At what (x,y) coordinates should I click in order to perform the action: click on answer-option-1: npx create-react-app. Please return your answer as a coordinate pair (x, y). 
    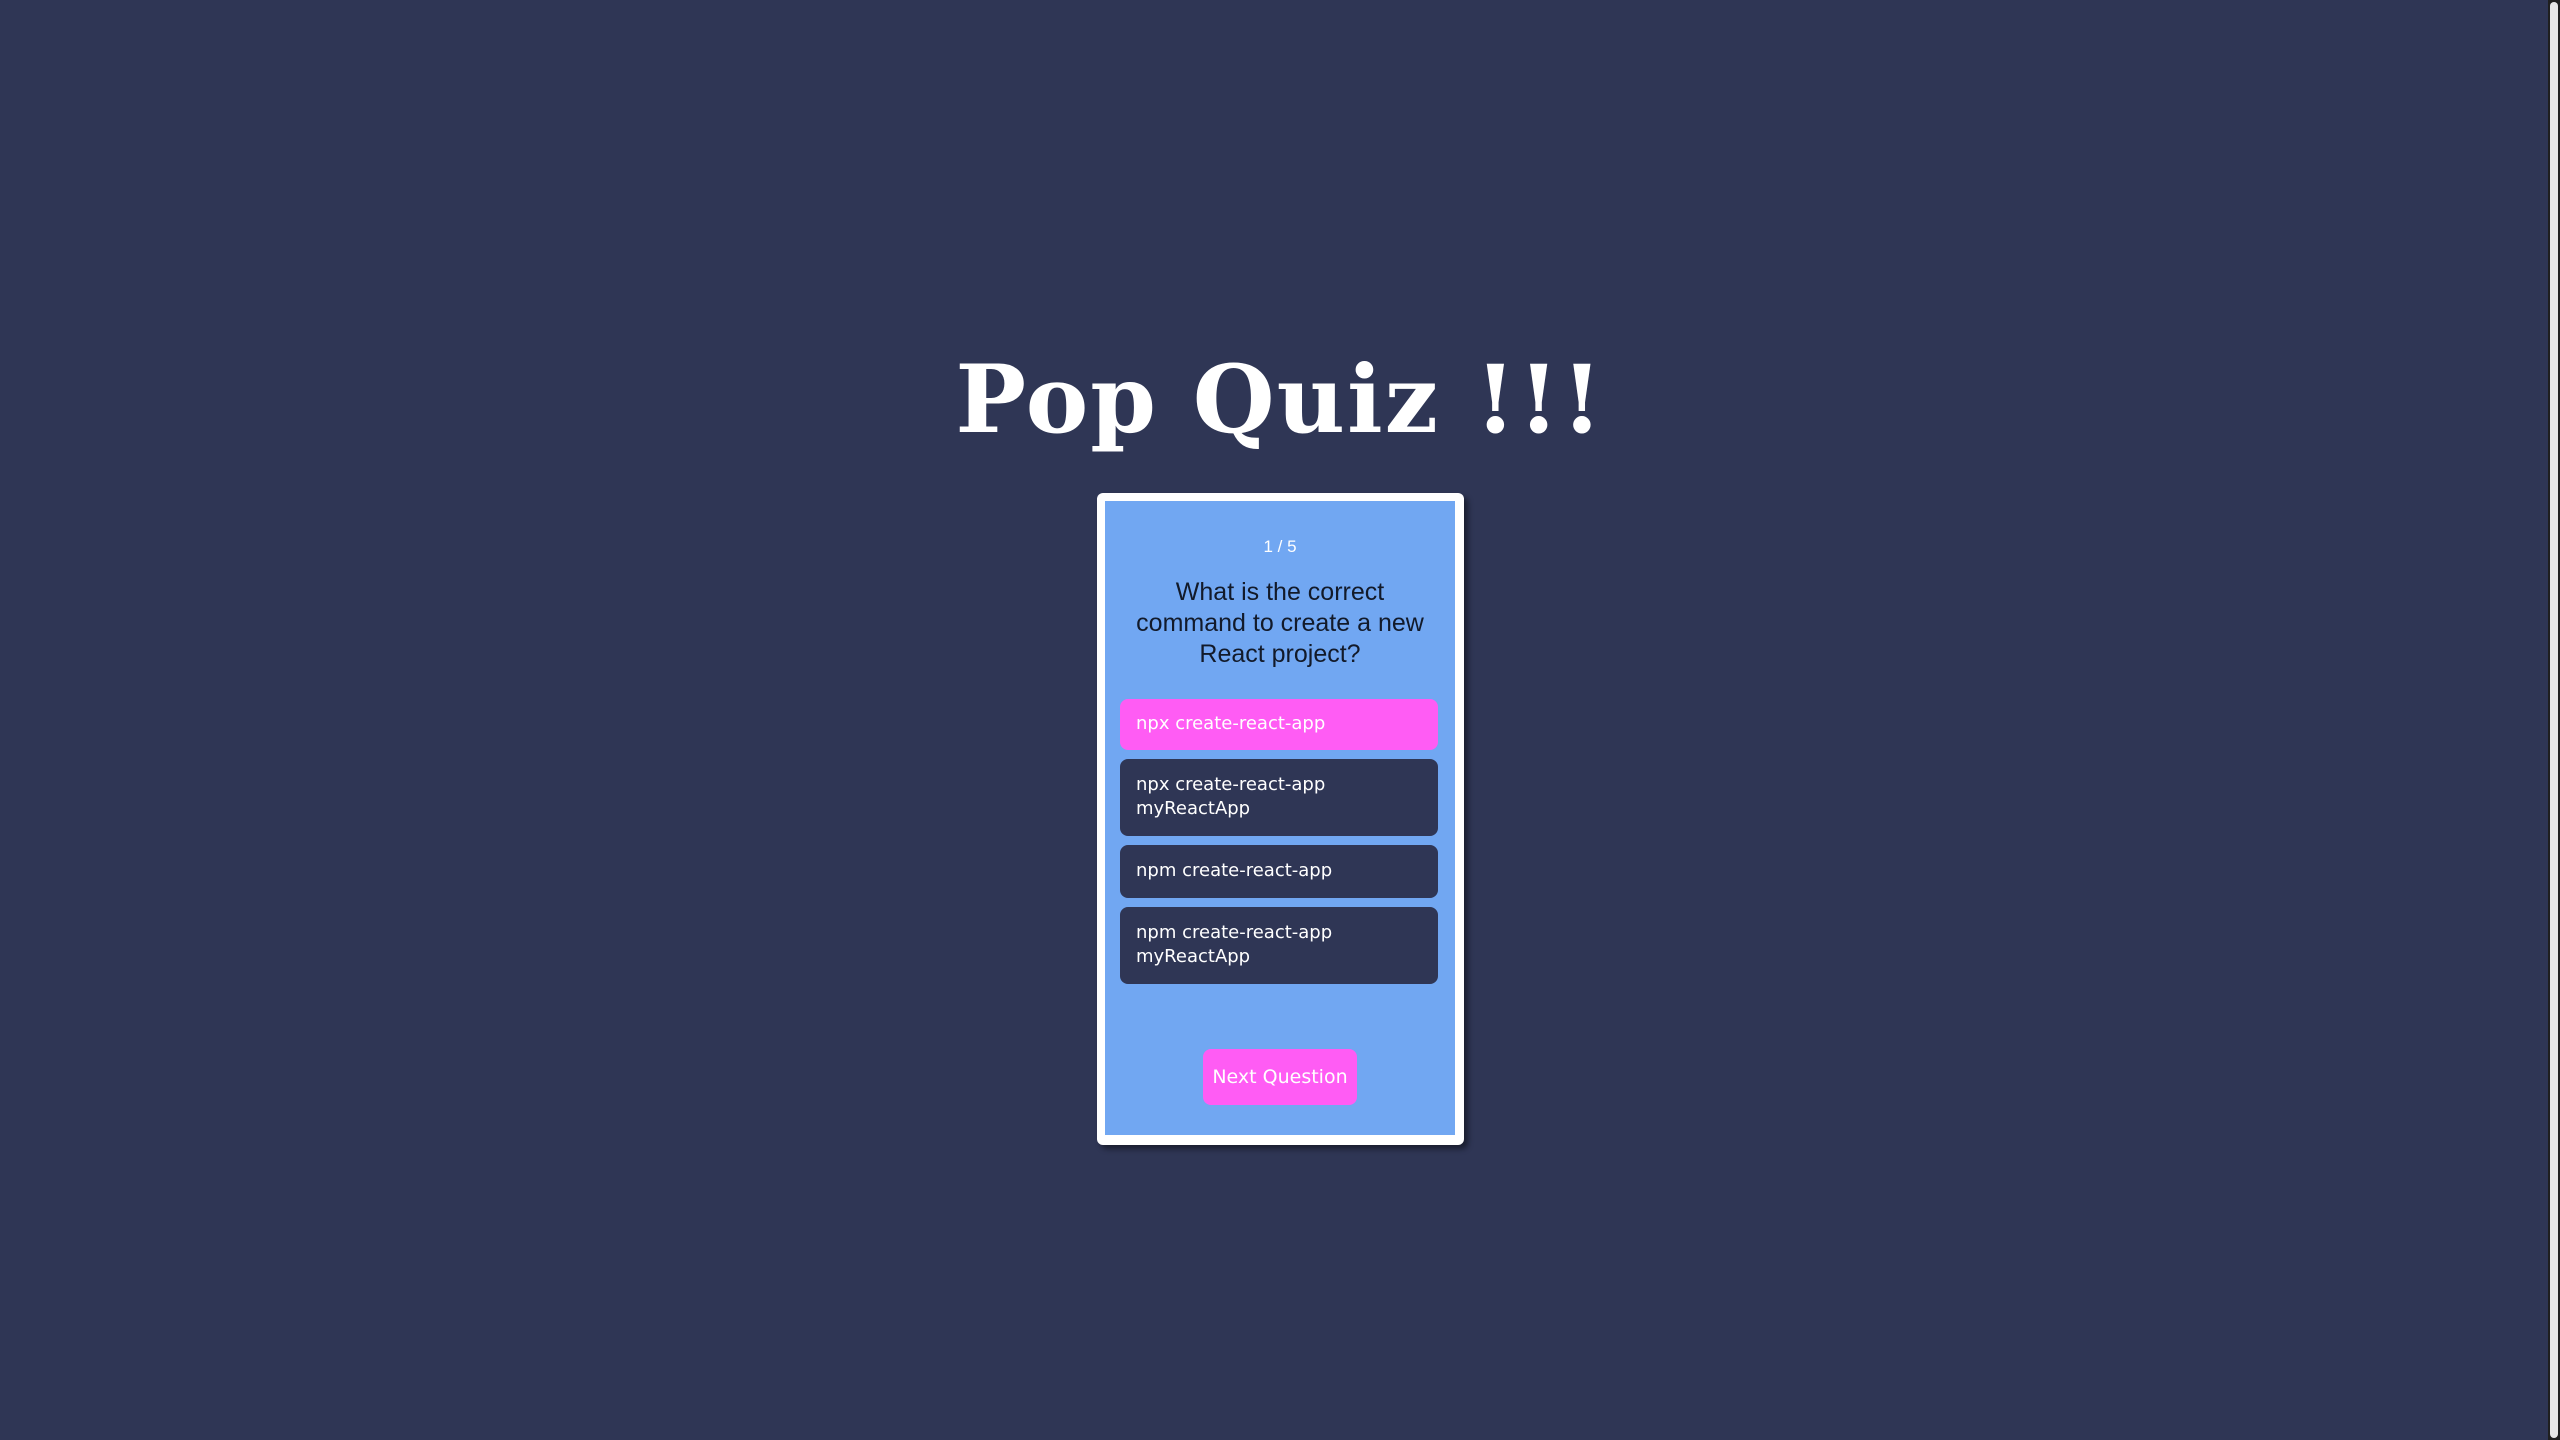
    Looking at the image, I should click on (1279, 724).